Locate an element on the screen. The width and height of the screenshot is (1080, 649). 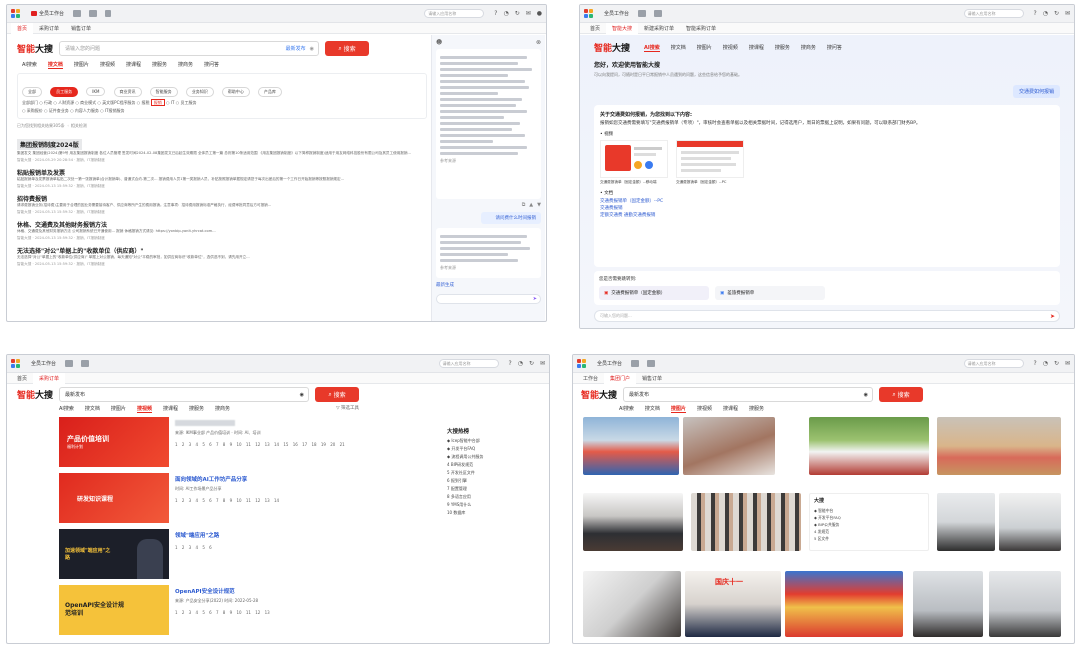
tab-new-purchase-order: 新建采购订单 is located at coordinates (659, 28).